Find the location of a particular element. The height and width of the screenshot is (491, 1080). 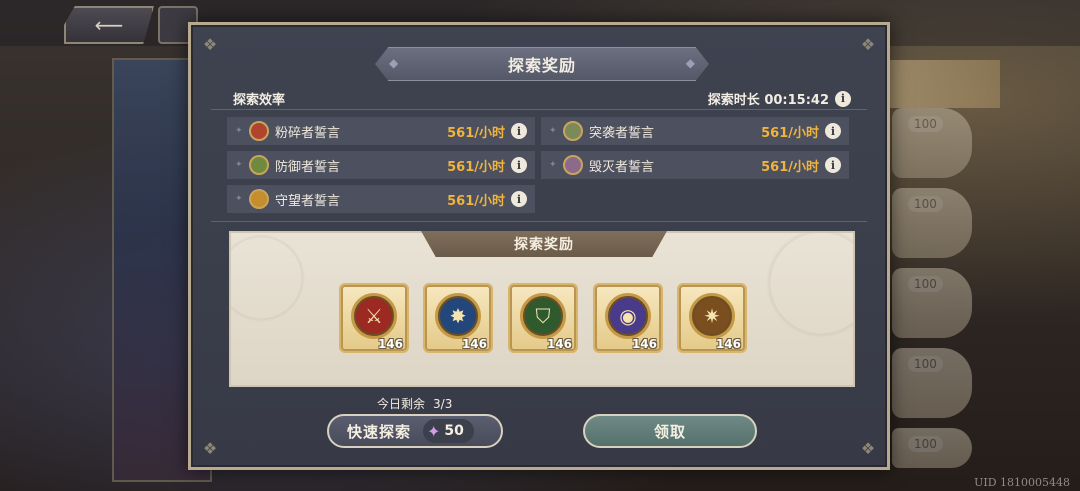

claim-button: 领取 is located at coordinates (670, 431).